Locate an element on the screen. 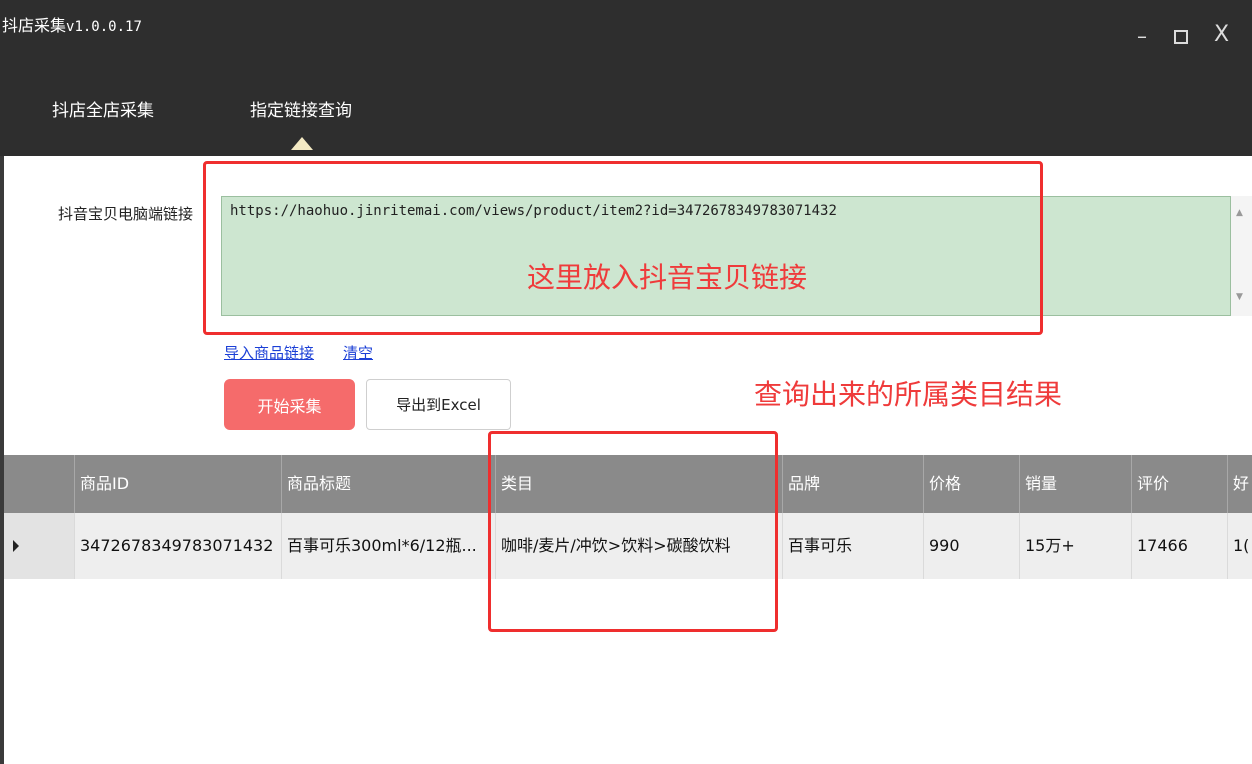  column-header-price: 价格 is located at coordinates (972, 484).